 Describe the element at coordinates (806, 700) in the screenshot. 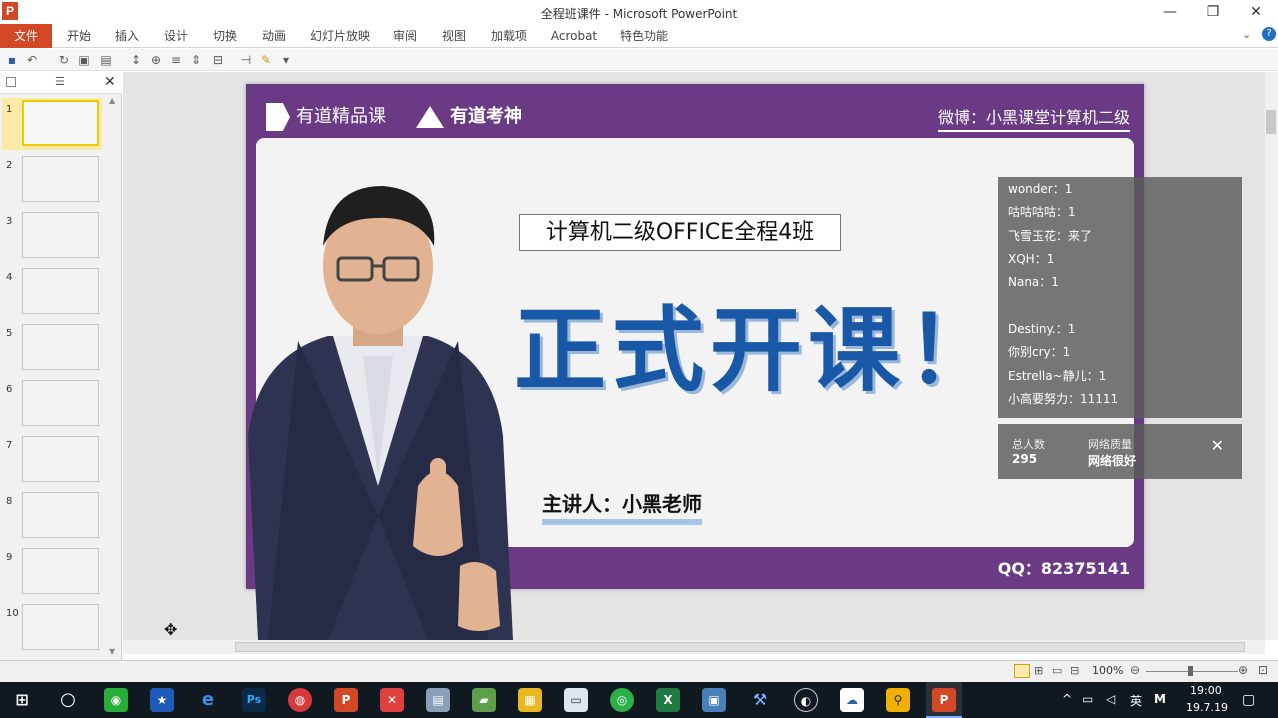

I see `obs-icon: ◐` at that location.